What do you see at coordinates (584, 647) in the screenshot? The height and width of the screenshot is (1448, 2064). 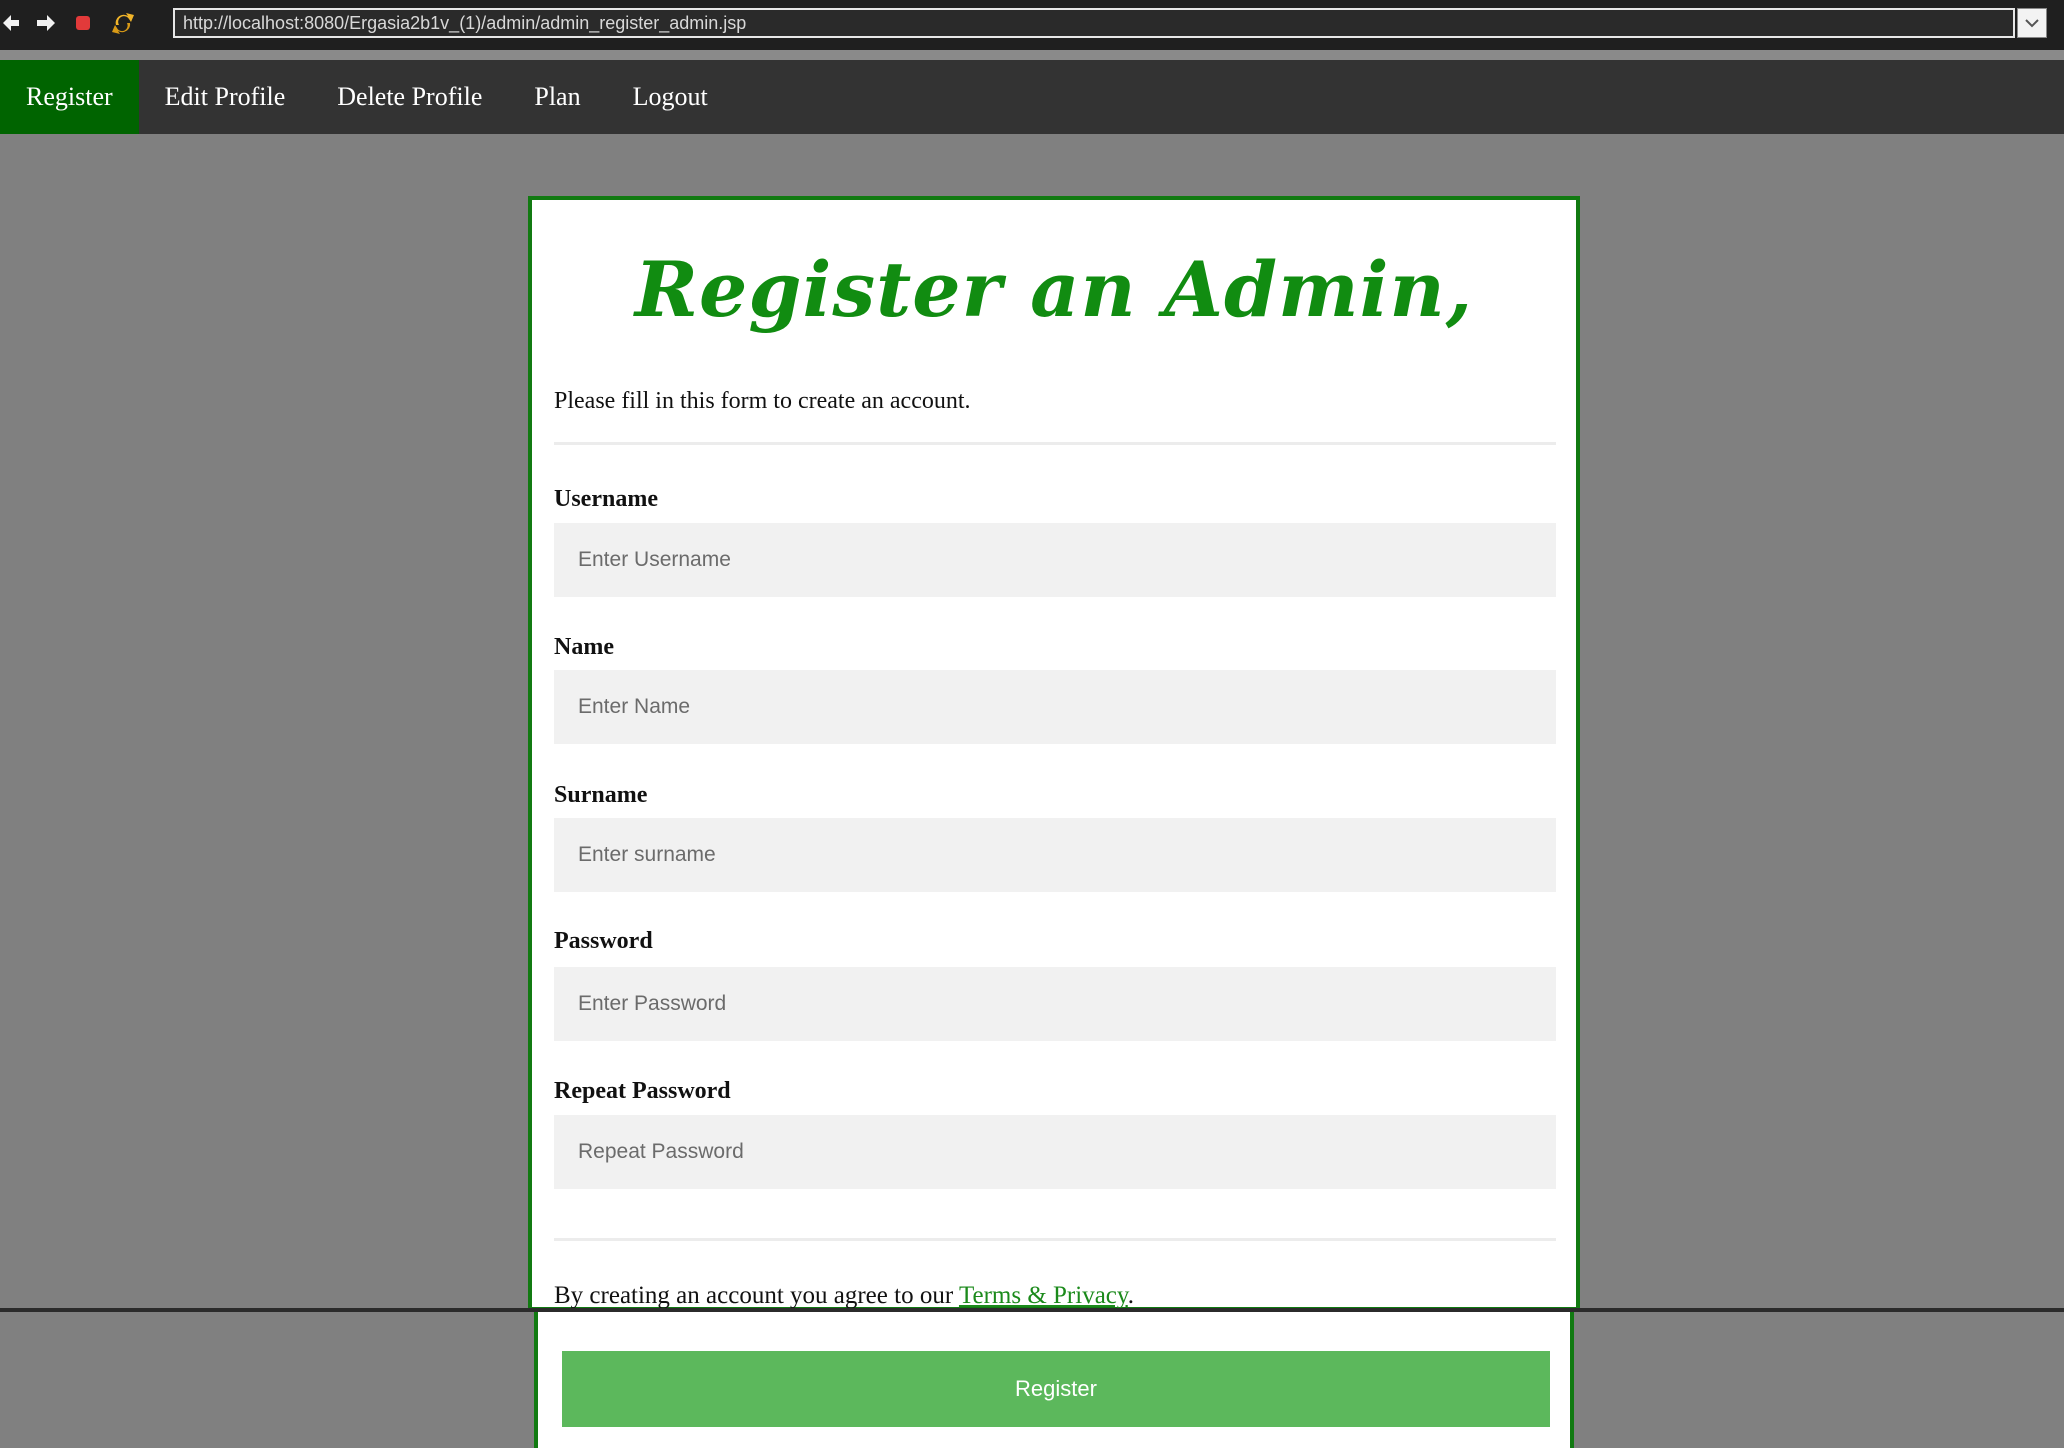 I see `name-label: Name` at bounding box center [584, 647].